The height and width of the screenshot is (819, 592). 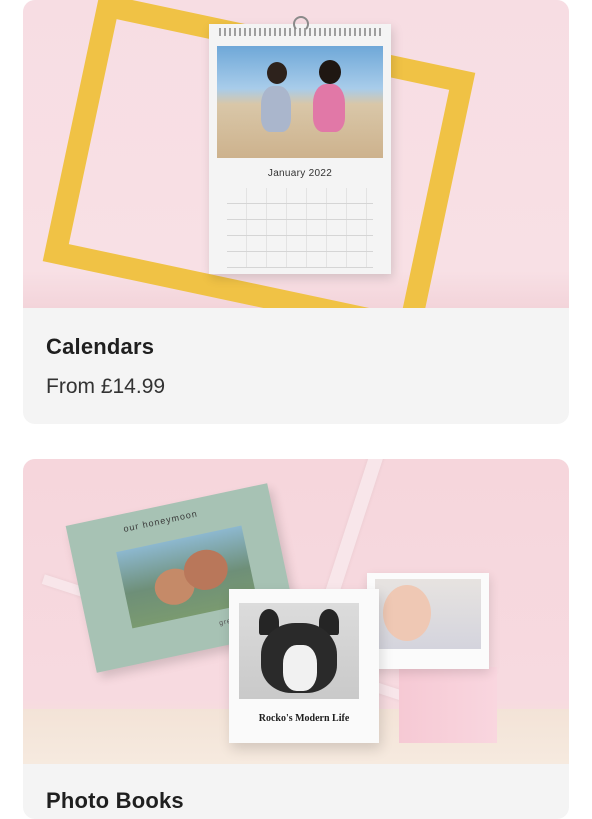 What do you see at coordinates (407, 613) in the screenshot?
I see `baby-figure` at bounding box center [407, 613].